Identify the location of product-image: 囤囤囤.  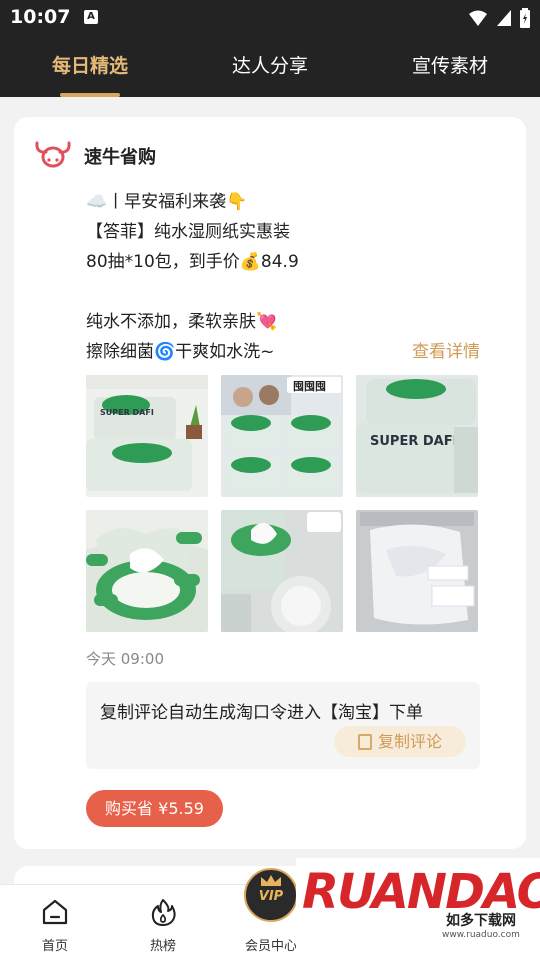
(282, 436).